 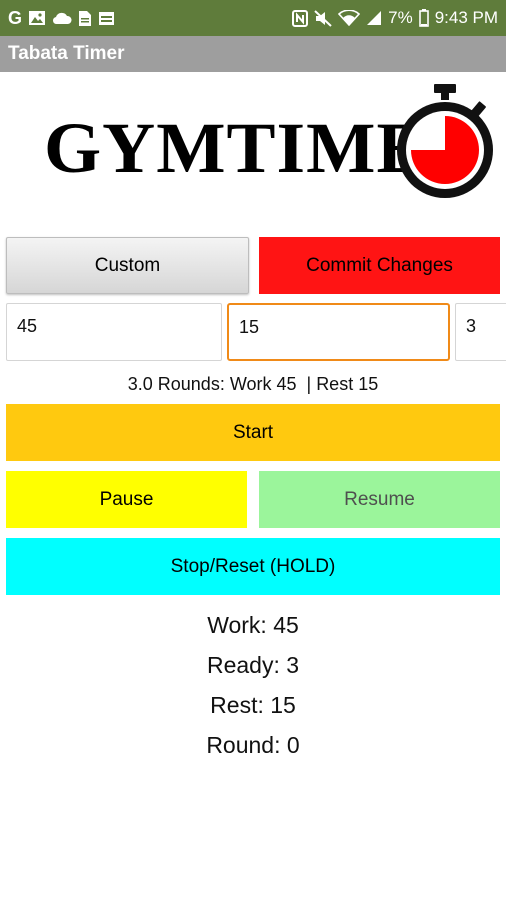 What do you see at coordinates (466, 17) in the screenshot?
I see `clock: 9:43 PM` at bounding box center [466, 17].